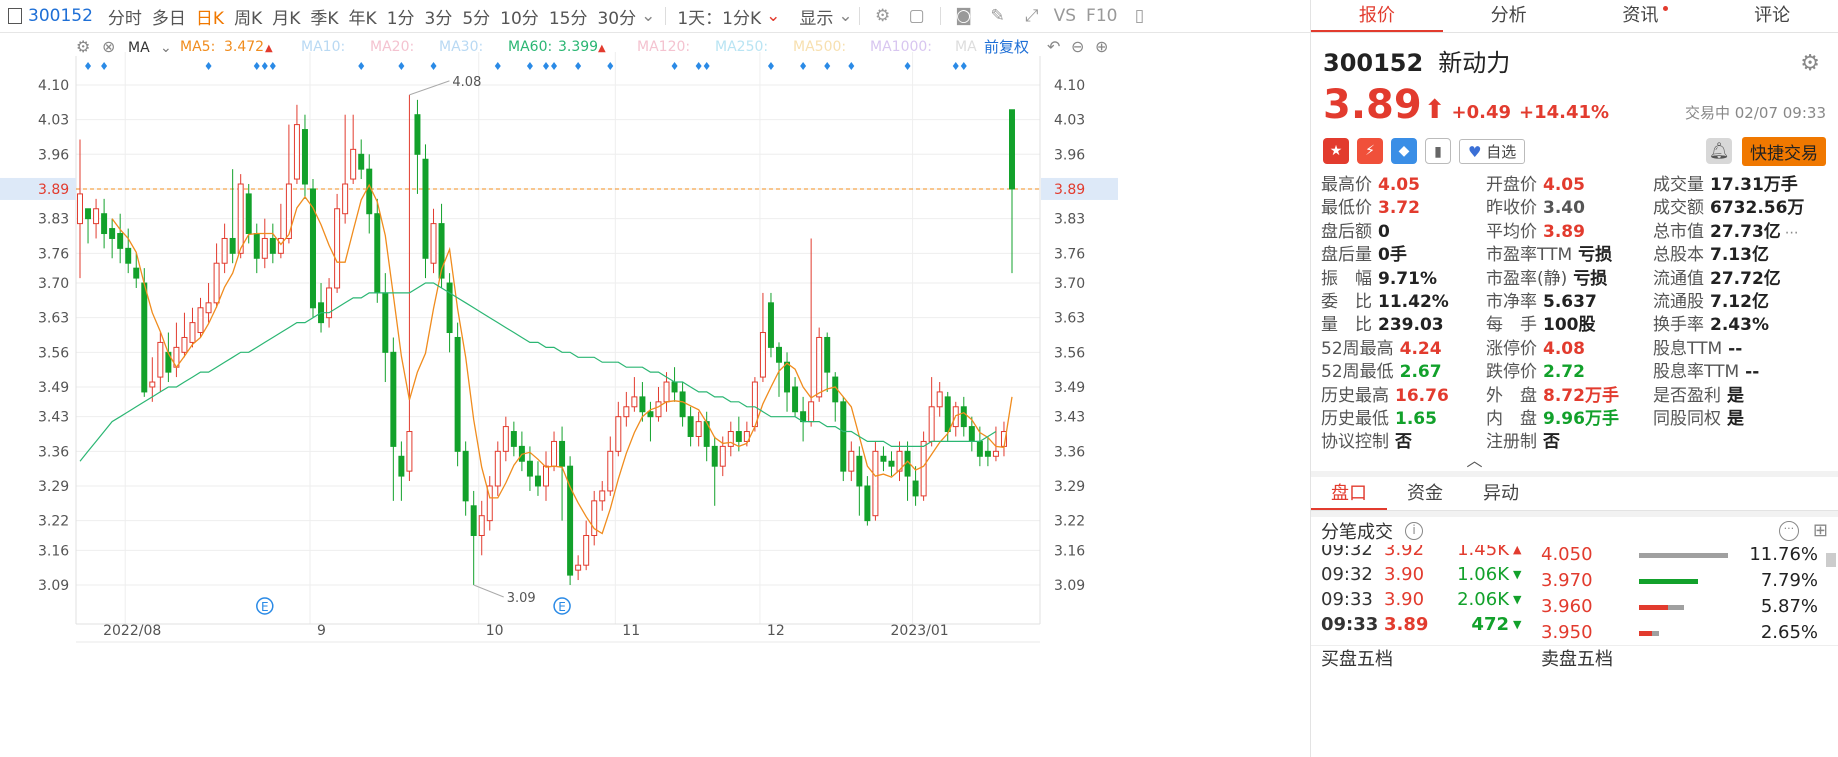  Describe the element at coordinates (1810, 63) in the screenshot. I see `gear-icon: ⚙` at that location.